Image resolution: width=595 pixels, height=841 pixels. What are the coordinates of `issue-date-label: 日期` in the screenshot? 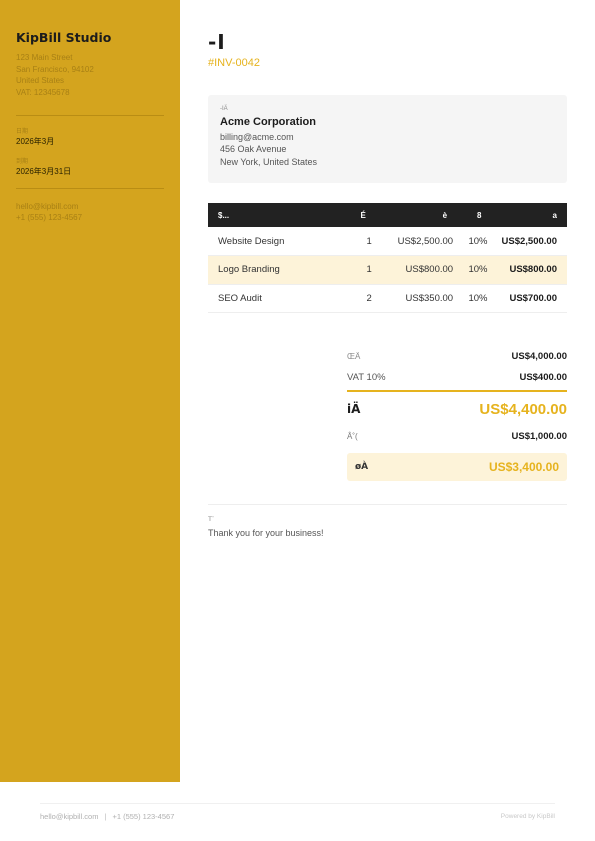 It's located at (22, 131).